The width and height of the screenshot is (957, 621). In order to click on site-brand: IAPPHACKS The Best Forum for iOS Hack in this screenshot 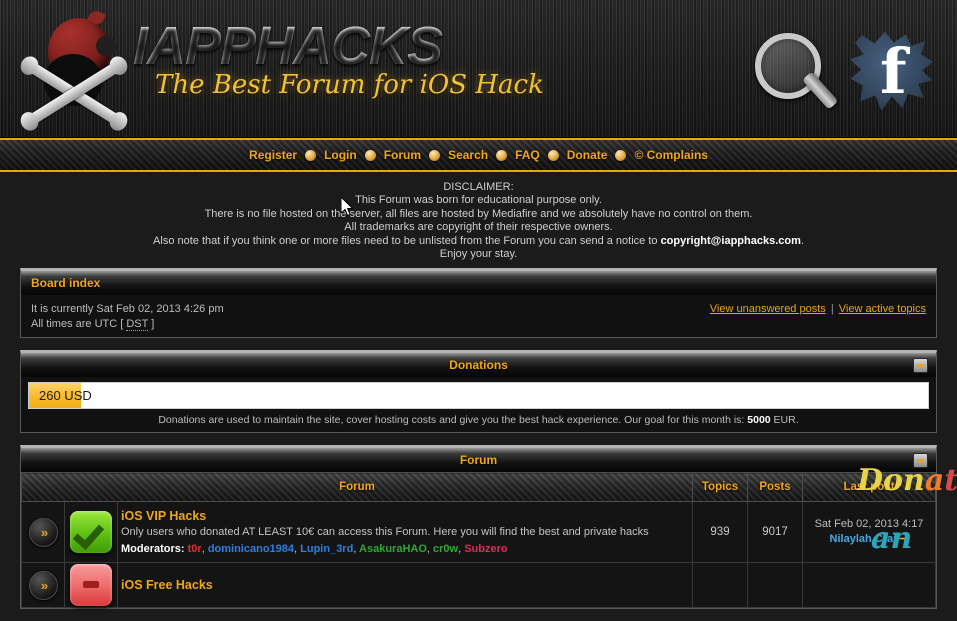, I will do `click(338, 59)`.